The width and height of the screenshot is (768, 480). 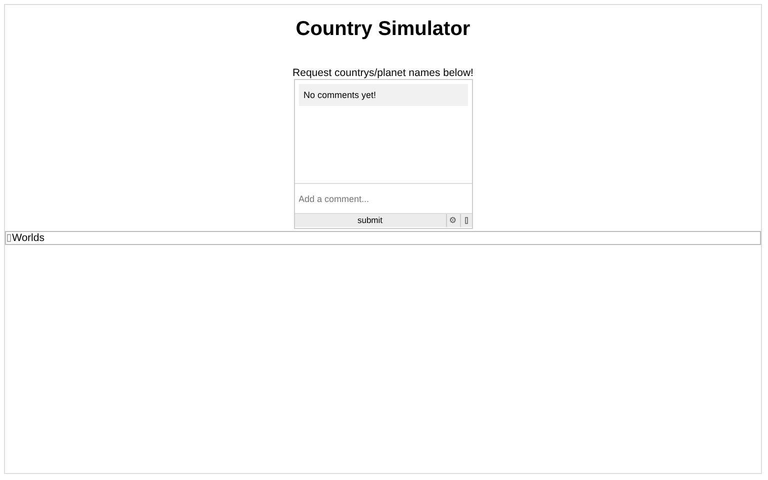 What do you see at coordinates (383, 73) in the screenshot?
I see `prompt-text: Request countrys/planet names below!` at bounding box center [383, 73].